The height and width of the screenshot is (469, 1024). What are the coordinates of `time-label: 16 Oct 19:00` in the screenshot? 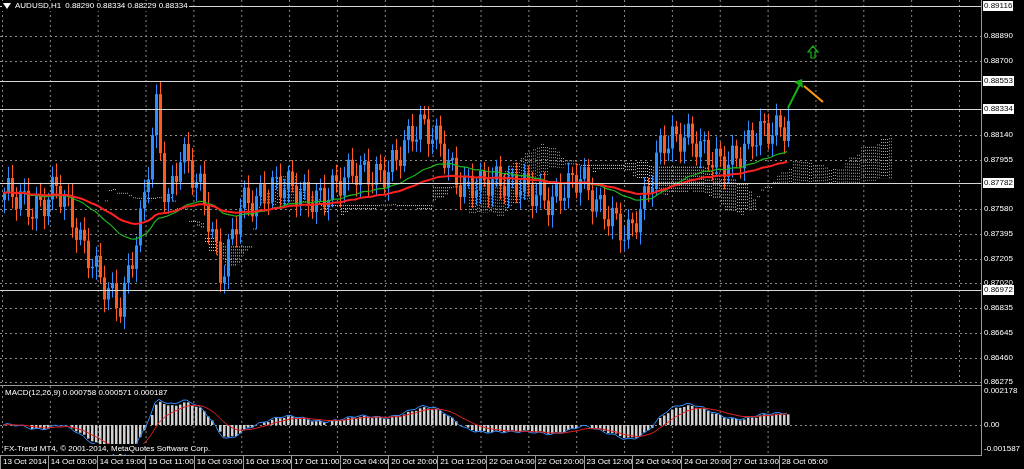 It's located at (267, 462).